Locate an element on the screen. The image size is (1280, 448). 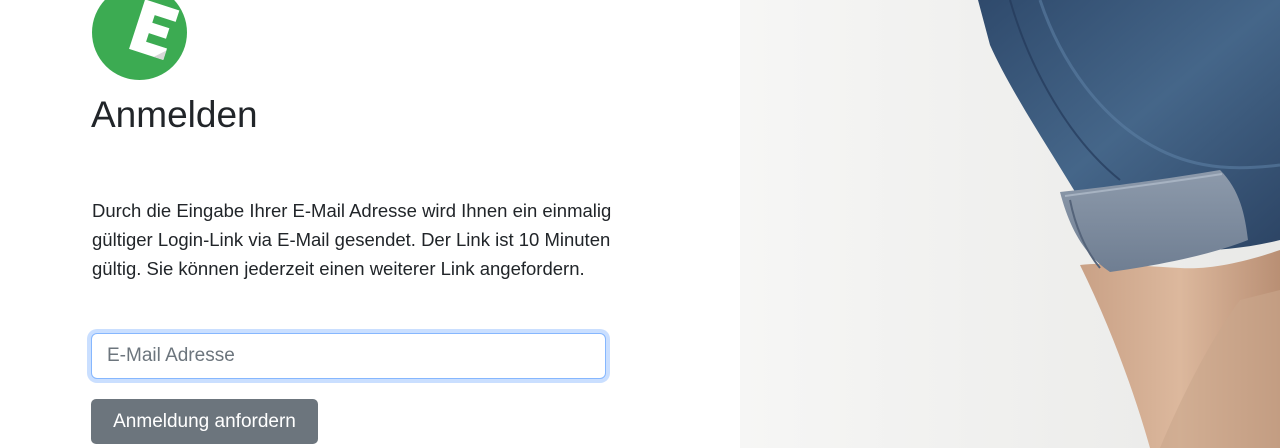
brand-logo-icon is located at coordinates (139, 40).